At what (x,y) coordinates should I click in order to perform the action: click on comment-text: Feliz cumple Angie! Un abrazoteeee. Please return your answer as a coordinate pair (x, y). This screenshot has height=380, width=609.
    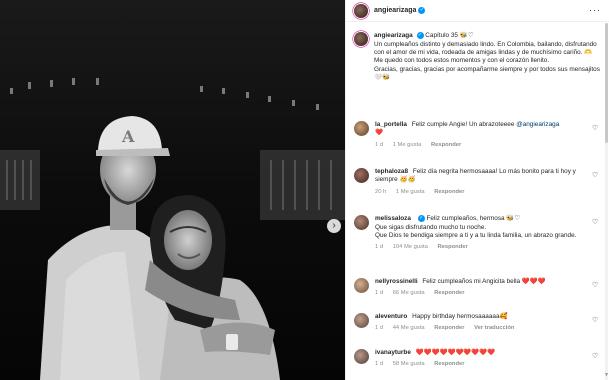
    Looking at the image, I should click on (463, 124).